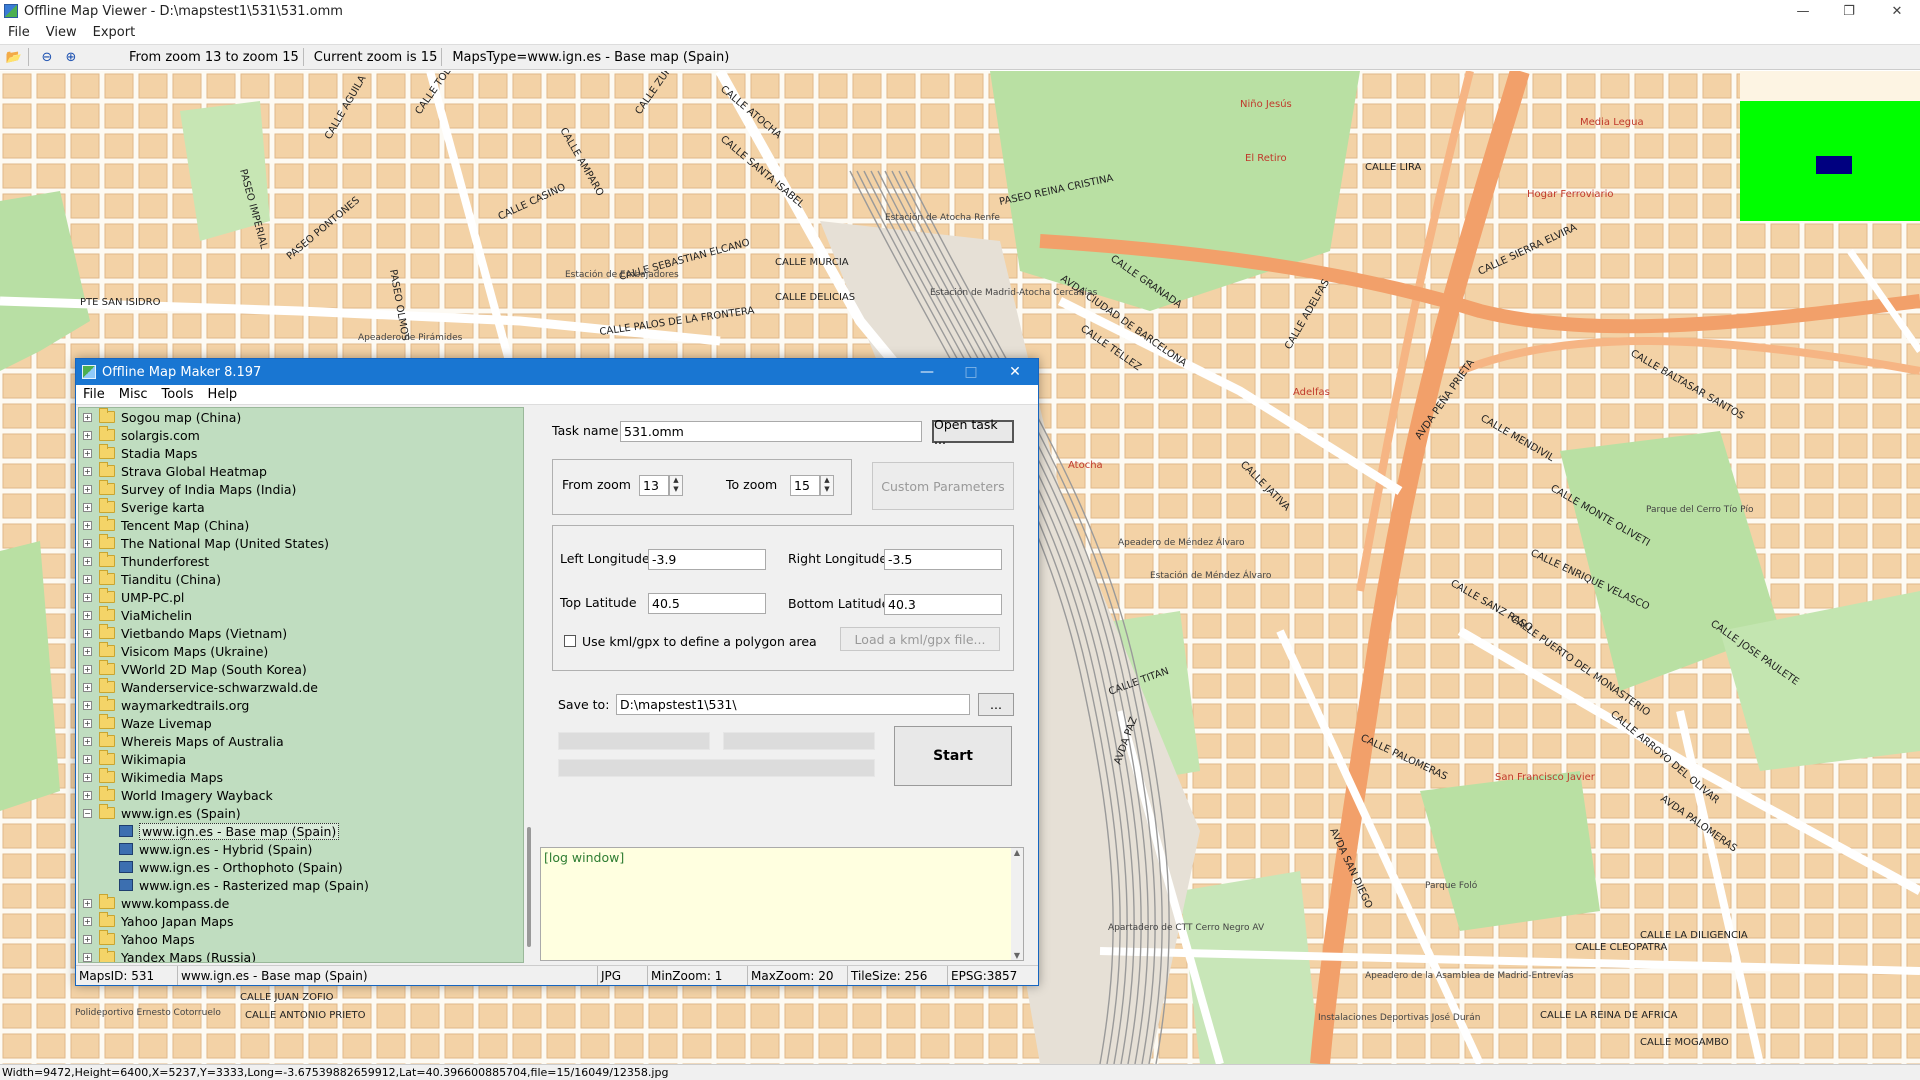 This screenshot has height=1080, width=1920. What do you see at coordinates (14, 57) in the screenshot?
I see `open-folder-icon: 📂` at bounding box center [14, 57].